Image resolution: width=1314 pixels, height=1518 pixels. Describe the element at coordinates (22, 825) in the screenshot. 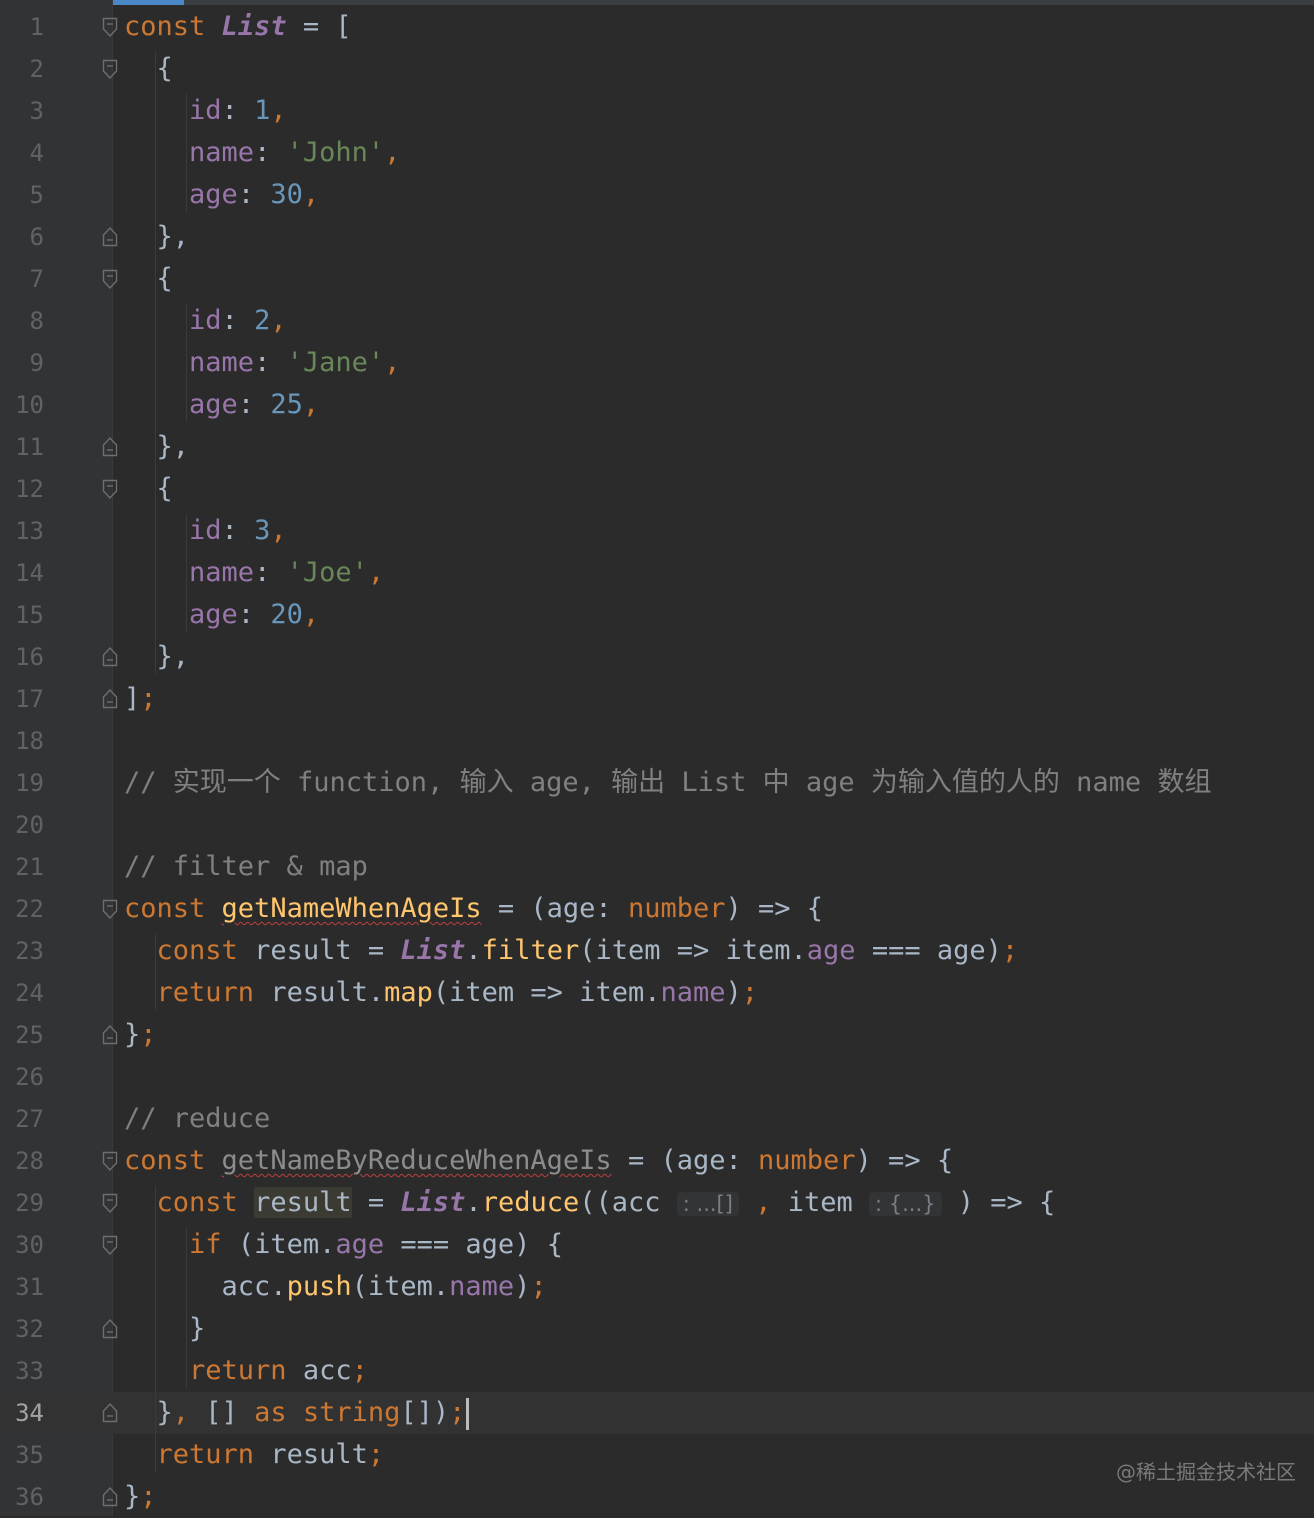

I see `line-number: 20` at that location.